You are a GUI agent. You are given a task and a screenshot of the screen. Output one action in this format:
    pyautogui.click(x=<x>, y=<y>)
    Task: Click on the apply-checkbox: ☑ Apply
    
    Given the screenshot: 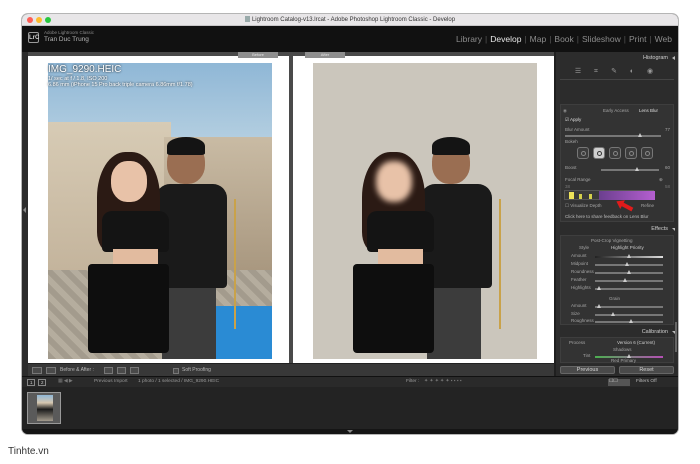 What is the action you would take?
    pyautogui.click(x=573, y=120)
    